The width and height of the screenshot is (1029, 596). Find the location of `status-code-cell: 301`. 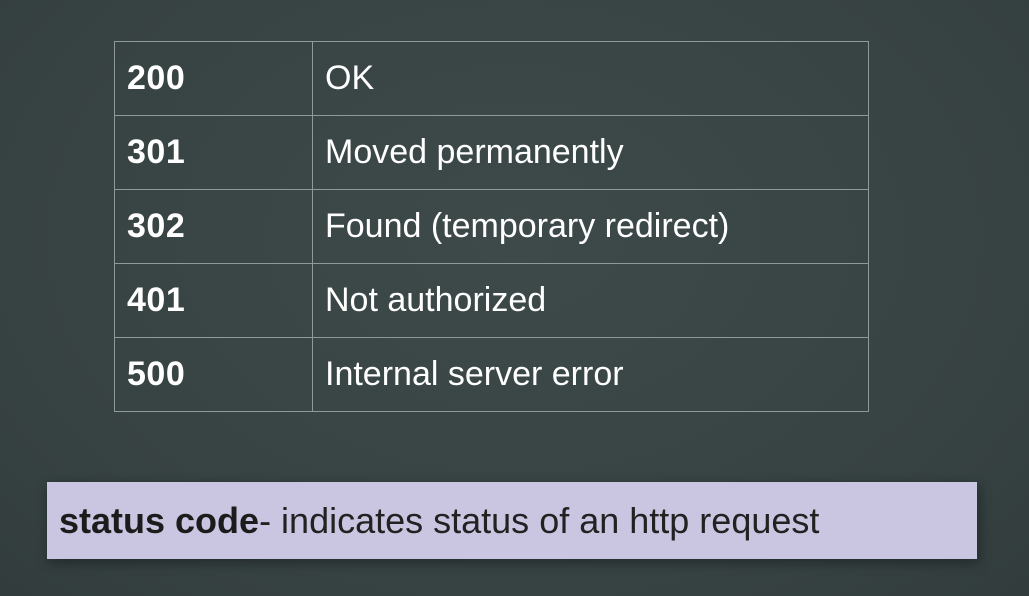

status-code-cell: 301 is located at coordinates (213, 152).